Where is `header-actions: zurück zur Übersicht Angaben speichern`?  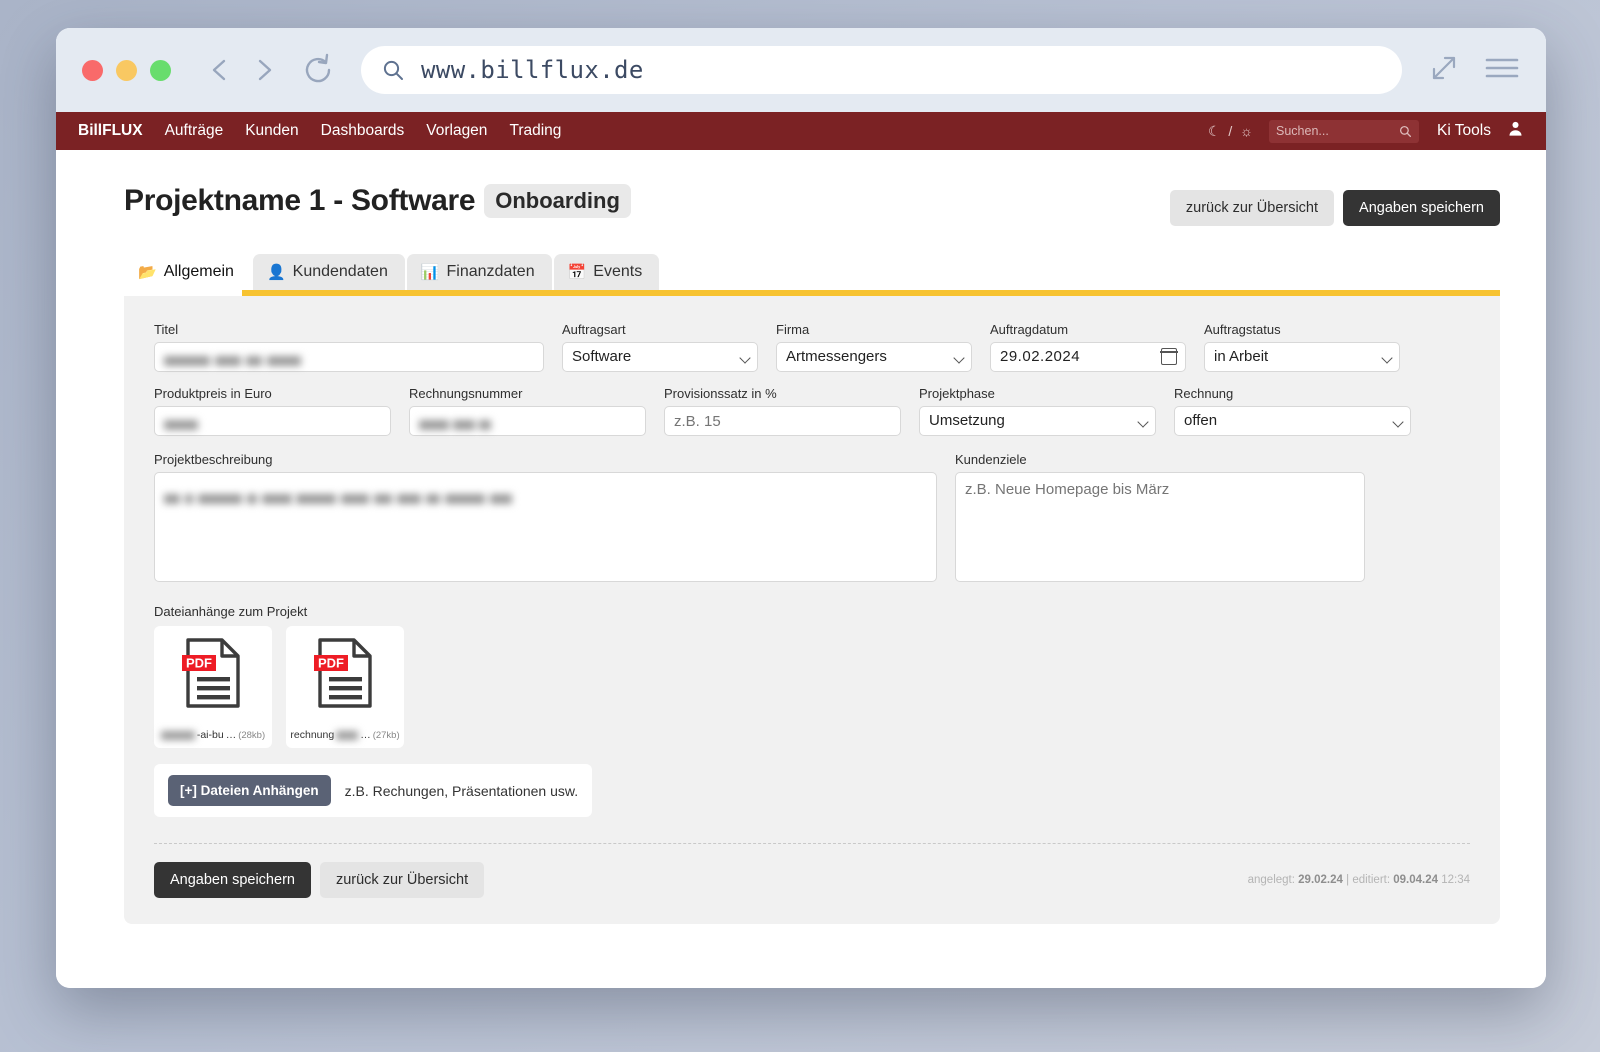 header-actions: zurück zur Übersicht Angaben speichern is located at coordinates (1334, 205).